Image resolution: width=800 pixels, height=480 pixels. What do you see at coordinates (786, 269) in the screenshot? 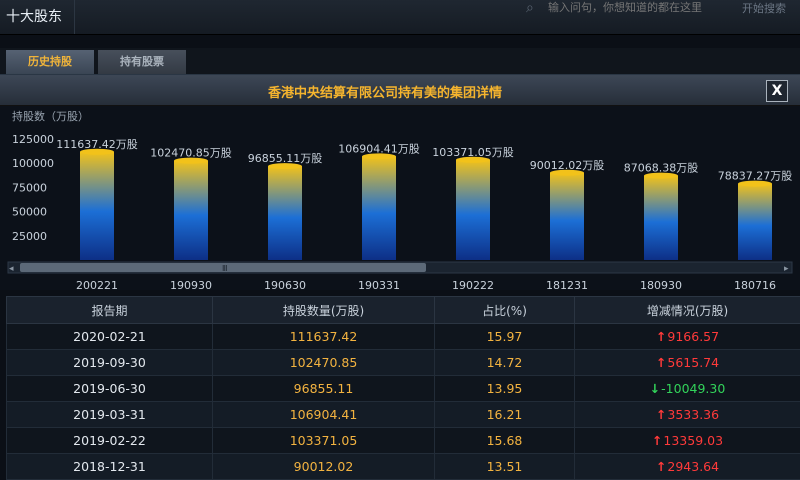
I see `scroll-right-arrow: ▸` at bounding box center [786, 269].